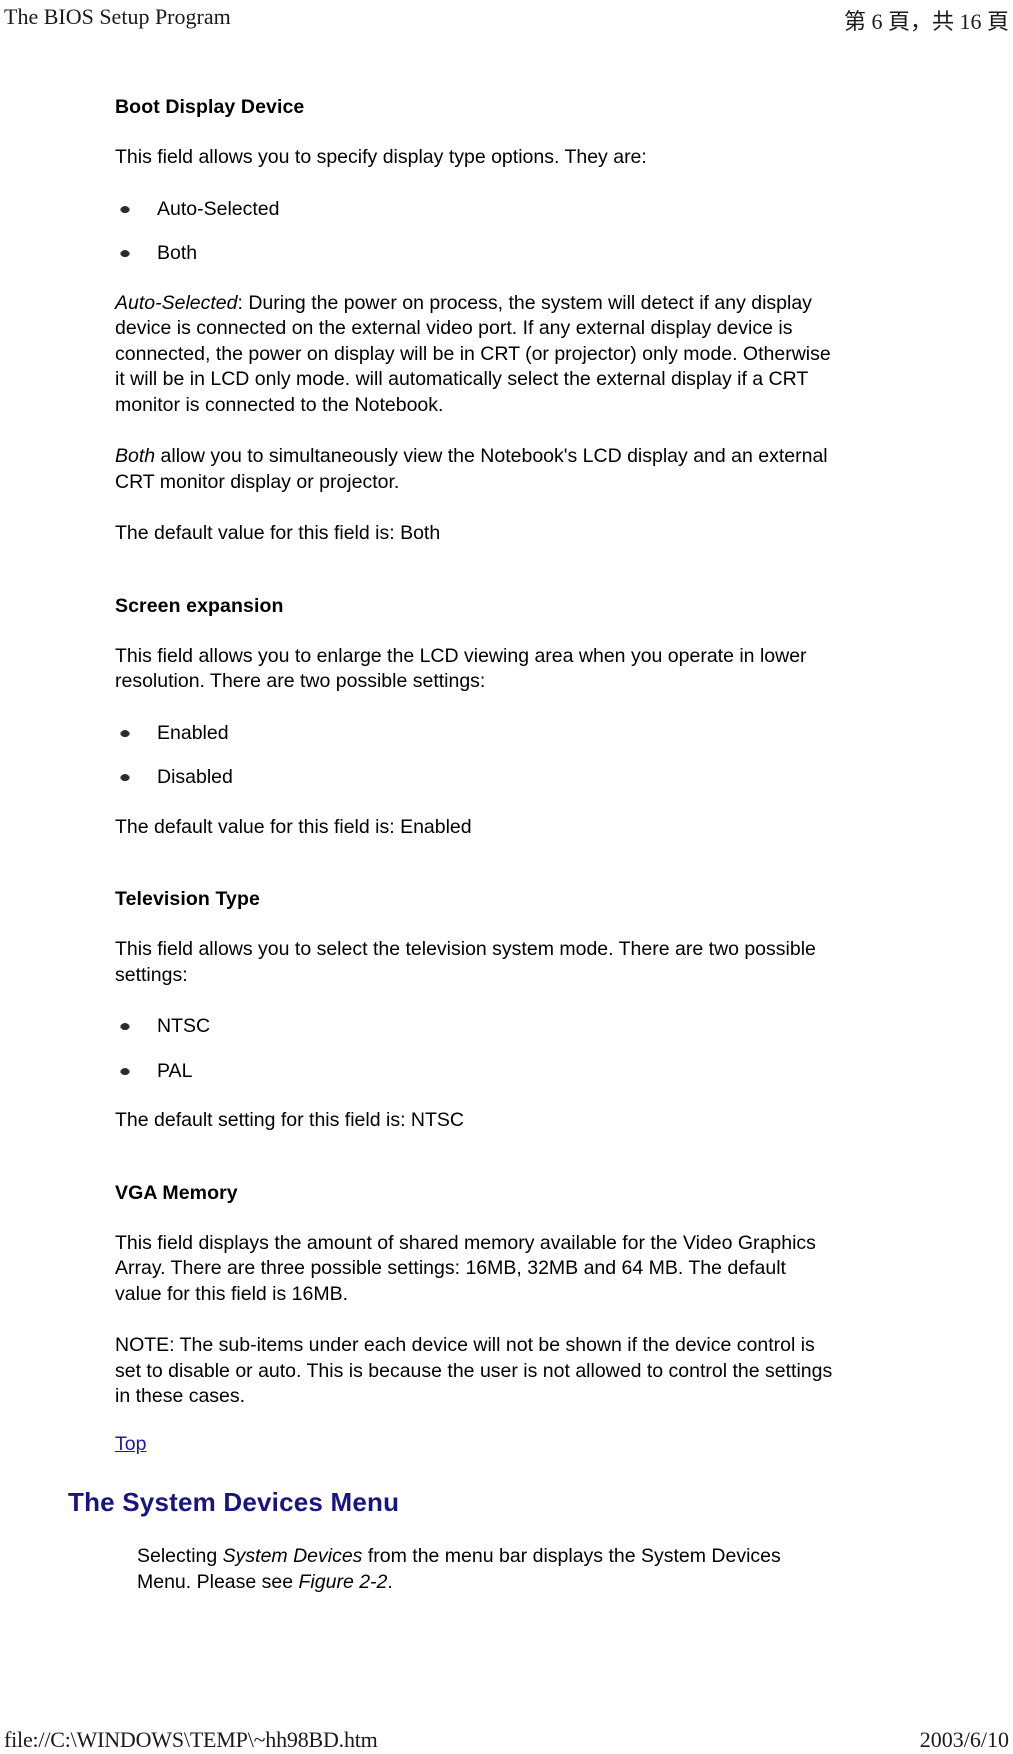 This screenshot has height=1754, width=1013. I want to click on heading-boot-display-device: Boot Display Device, so click(210, 107).